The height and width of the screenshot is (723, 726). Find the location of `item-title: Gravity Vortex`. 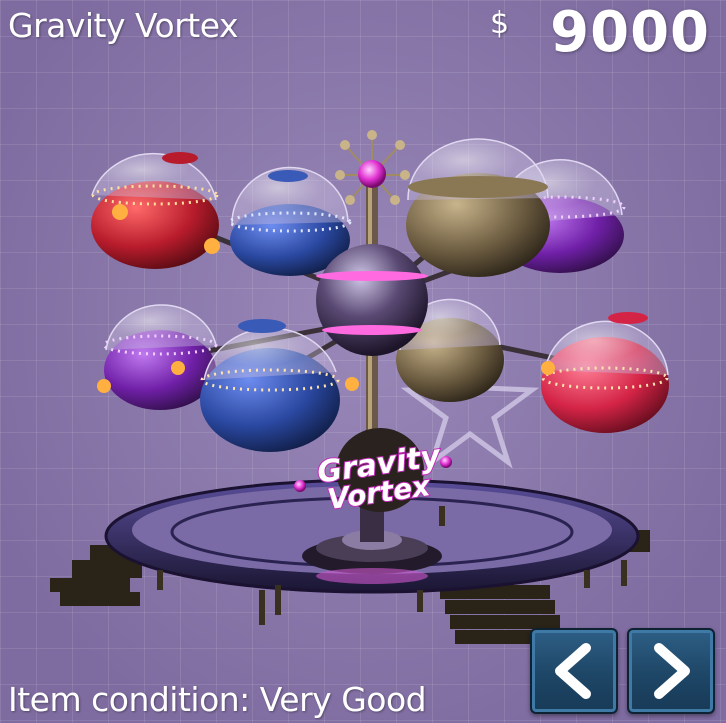

item-title: Gravity Vortex is located at coordinates (123, 25).